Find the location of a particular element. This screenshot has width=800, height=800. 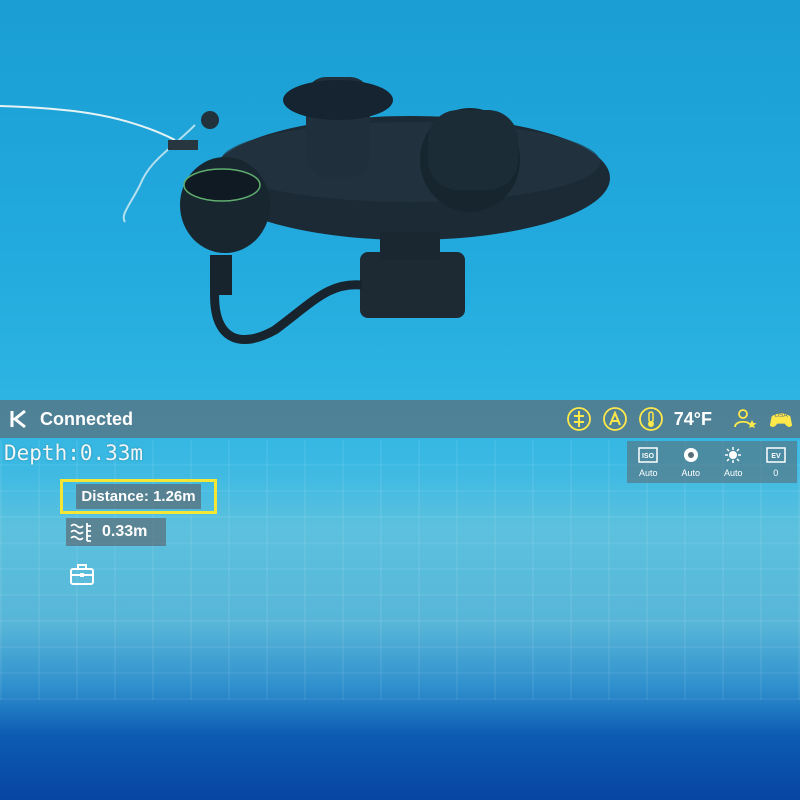

white-balance-setting: Auto is located at coordinates (733, 459).